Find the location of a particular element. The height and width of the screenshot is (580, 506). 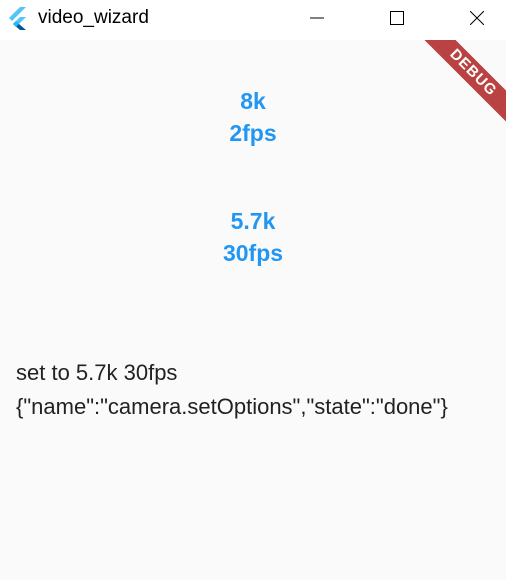

flutter-logo-icon is located at coordinates (17, 18).